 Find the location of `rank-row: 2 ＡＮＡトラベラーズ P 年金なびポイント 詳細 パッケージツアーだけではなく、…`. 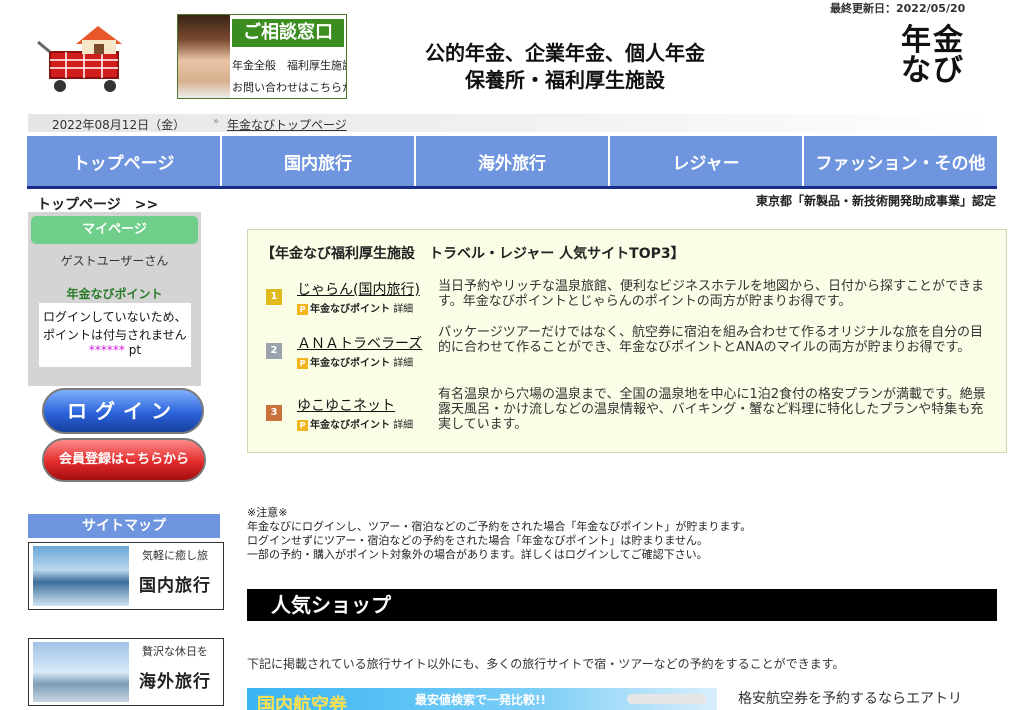

rank-row: 2 ＡＮＡトラベラーズ P 年金なびポイント 詳細 パッケージツアーだけではなく、… is located at coordinates (628, 358).